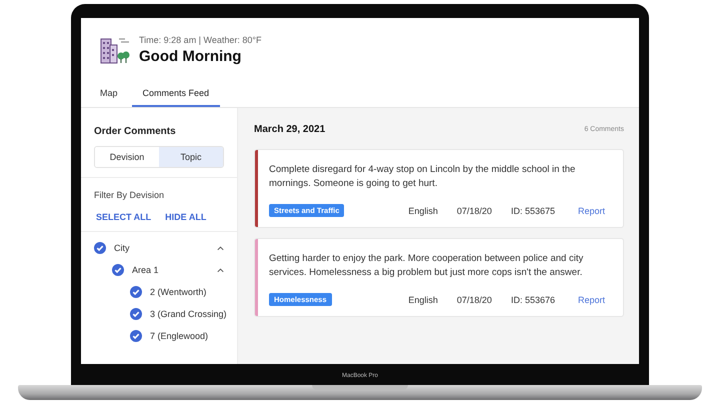 This screenshot has height=413, width=720. What do you see at coordinates (426, 266) in the screenshot?
I see `comment-text: Getting harder to enjoy the park. More cooperation between police and city services. Homelessness a big problem but just more cops isn't the answer.` at bounding box center [426, 266].